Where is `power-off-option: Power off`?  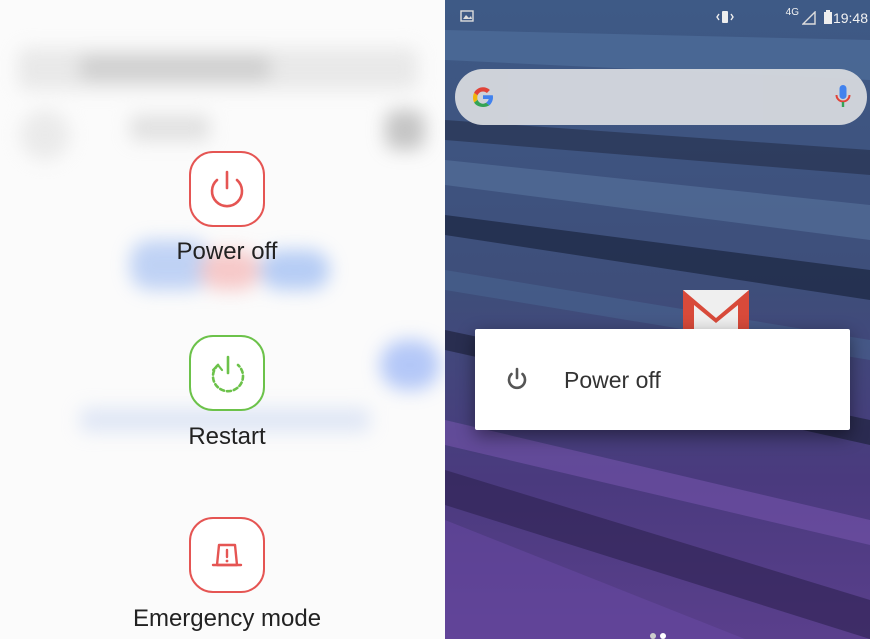 power-off-option: Power off is located at coordinates (612, 380).